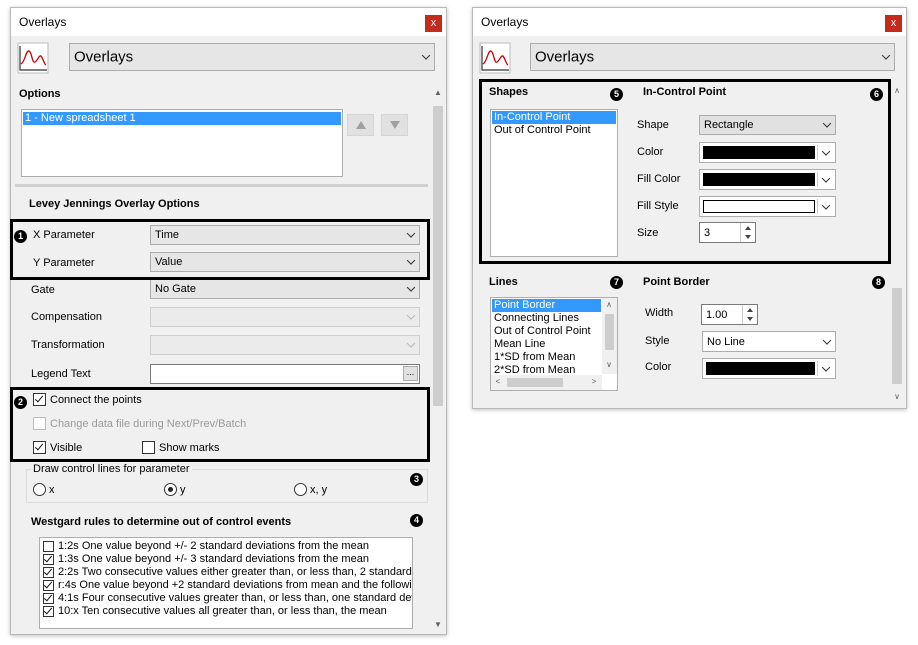  I want to click on vertical-scrollbar: ▲ ▼, so click(438, 359).